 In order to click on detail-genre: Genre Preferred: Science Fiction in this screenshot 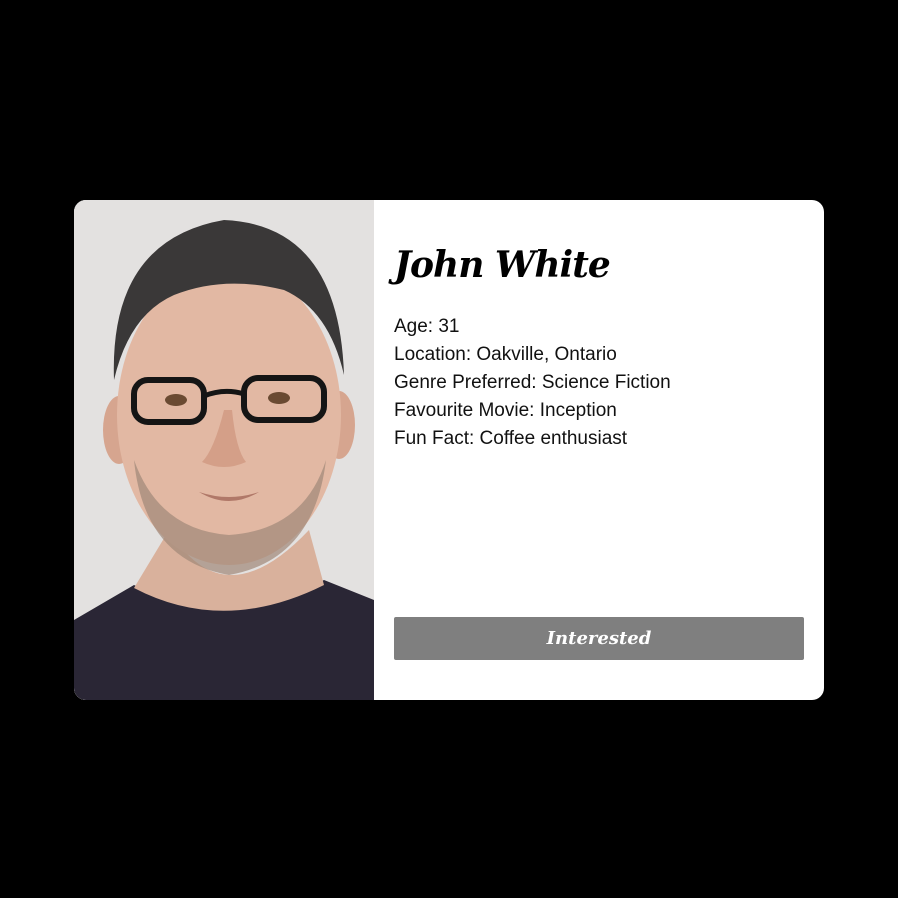, I will do `click(532, 382)`.